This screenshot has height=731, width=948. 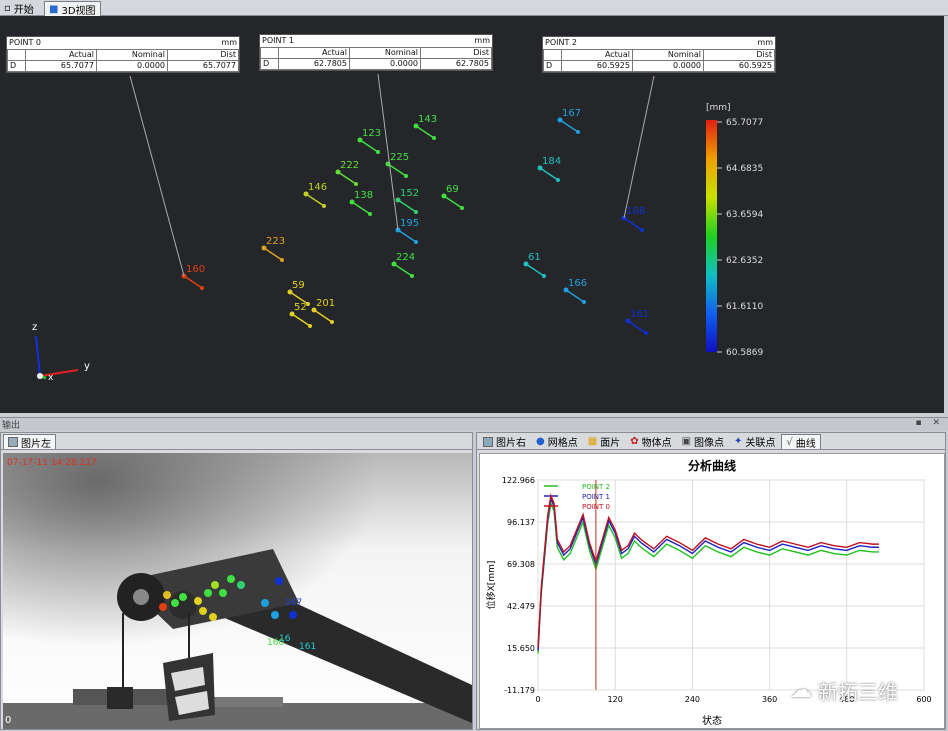 What do you see at coordinates (453, 202) in the screenshot?
I see `marker-69-vector` at bounding box center [453, 202].